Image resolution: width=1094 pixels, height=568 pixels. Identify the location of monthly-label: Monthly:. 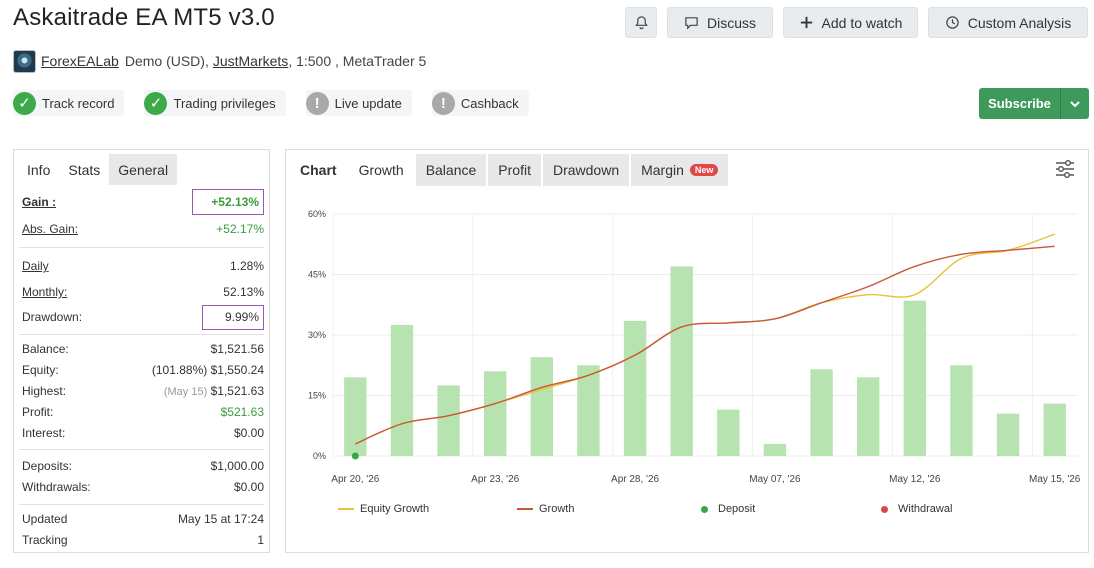
(45, 292).